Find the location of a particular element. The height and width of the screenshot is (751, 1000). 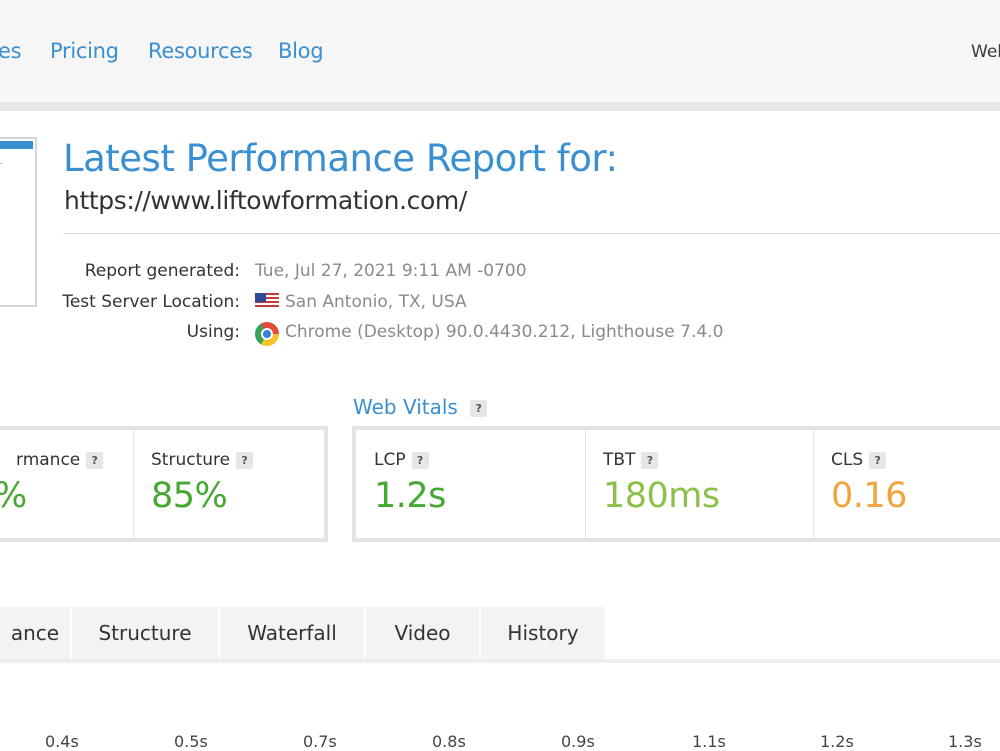

using-label: Using: is located at coordinates (213, 332).